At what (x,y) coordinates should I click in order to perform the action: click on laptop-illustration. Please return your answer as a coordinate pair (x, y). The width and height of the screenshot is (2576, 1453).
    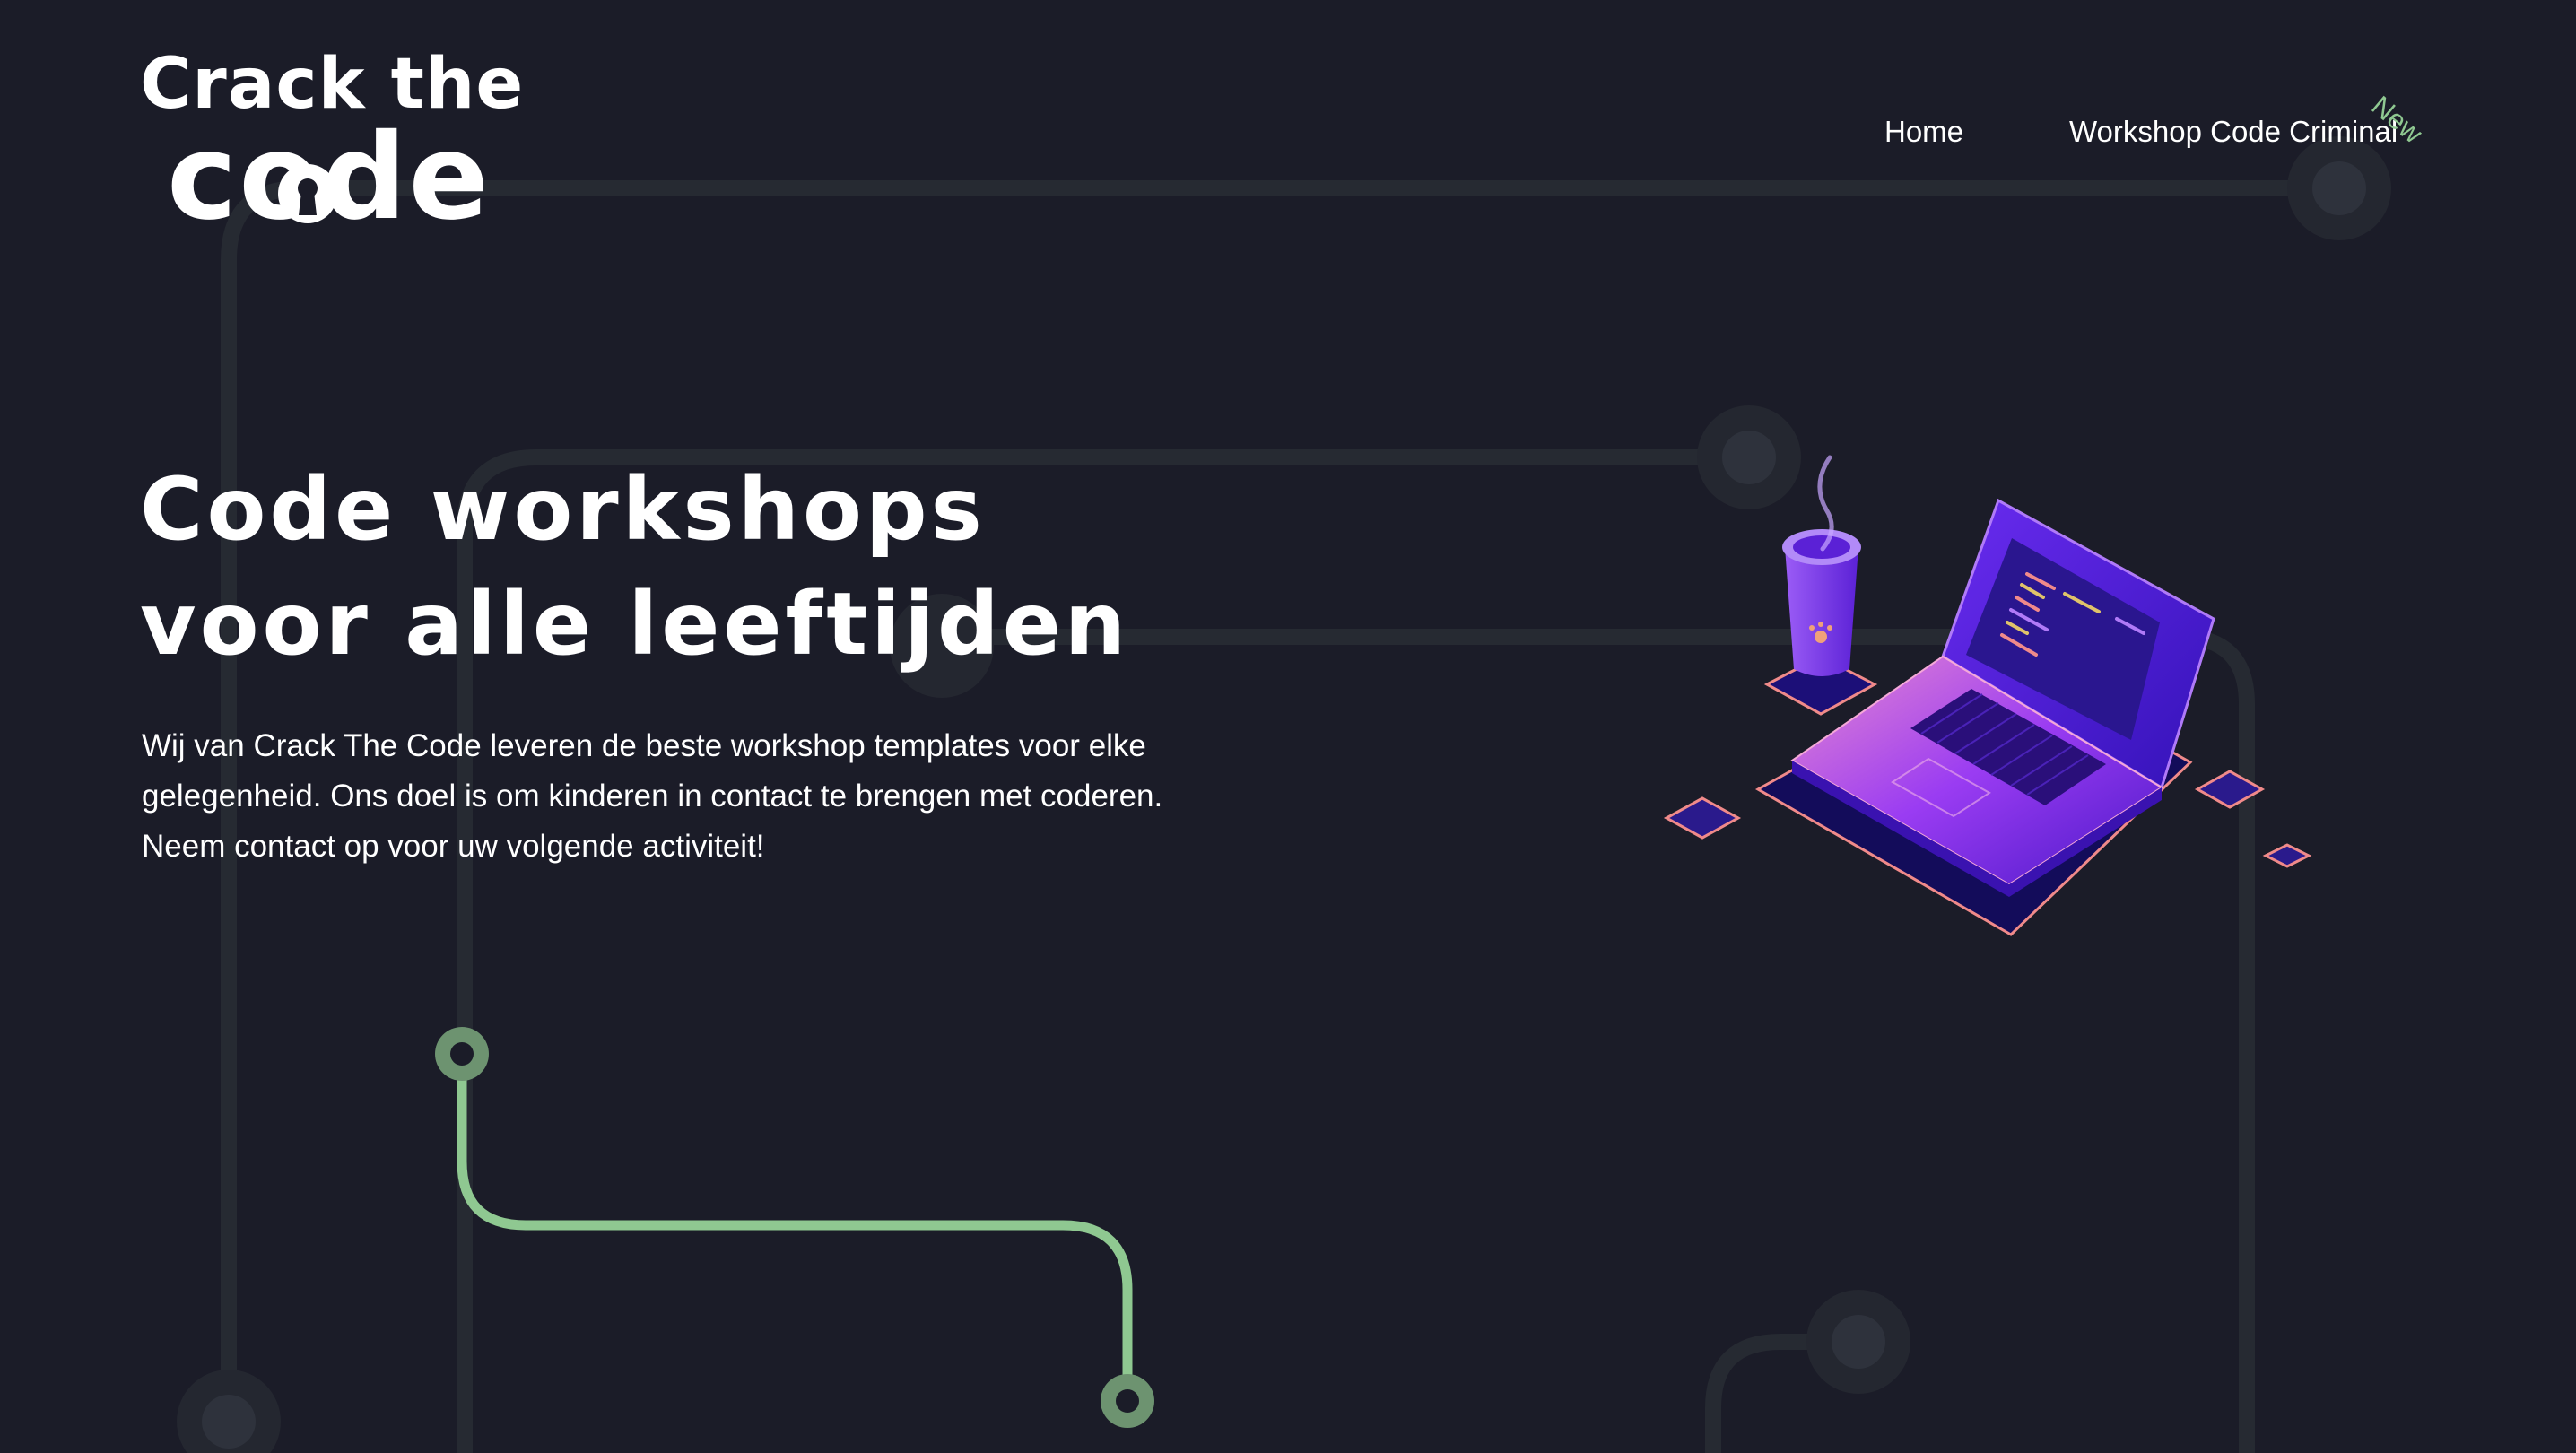
    Looking at the image, I should click on (1987, 695).